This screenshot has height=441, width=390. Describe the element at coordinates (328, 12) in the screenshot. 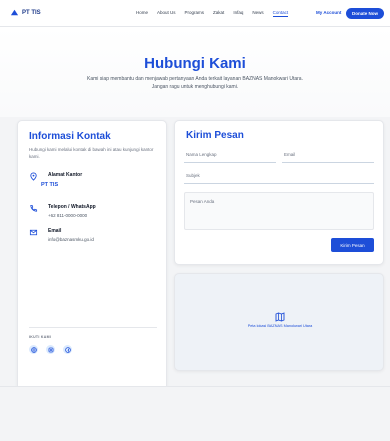

I see `my-account-link: My Account` at that location.